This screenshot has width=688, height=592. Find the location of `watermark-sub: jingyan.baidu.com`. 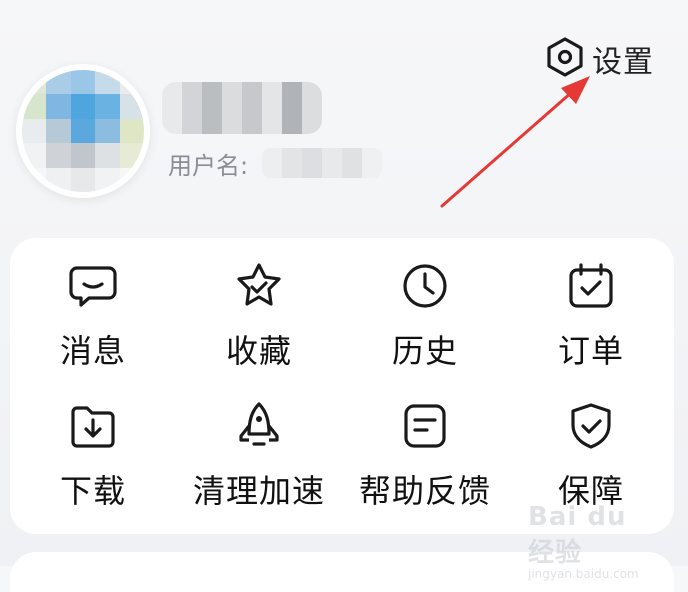

watermark-sub: jingyan.baidu.com is located at coordinates (583, 574).